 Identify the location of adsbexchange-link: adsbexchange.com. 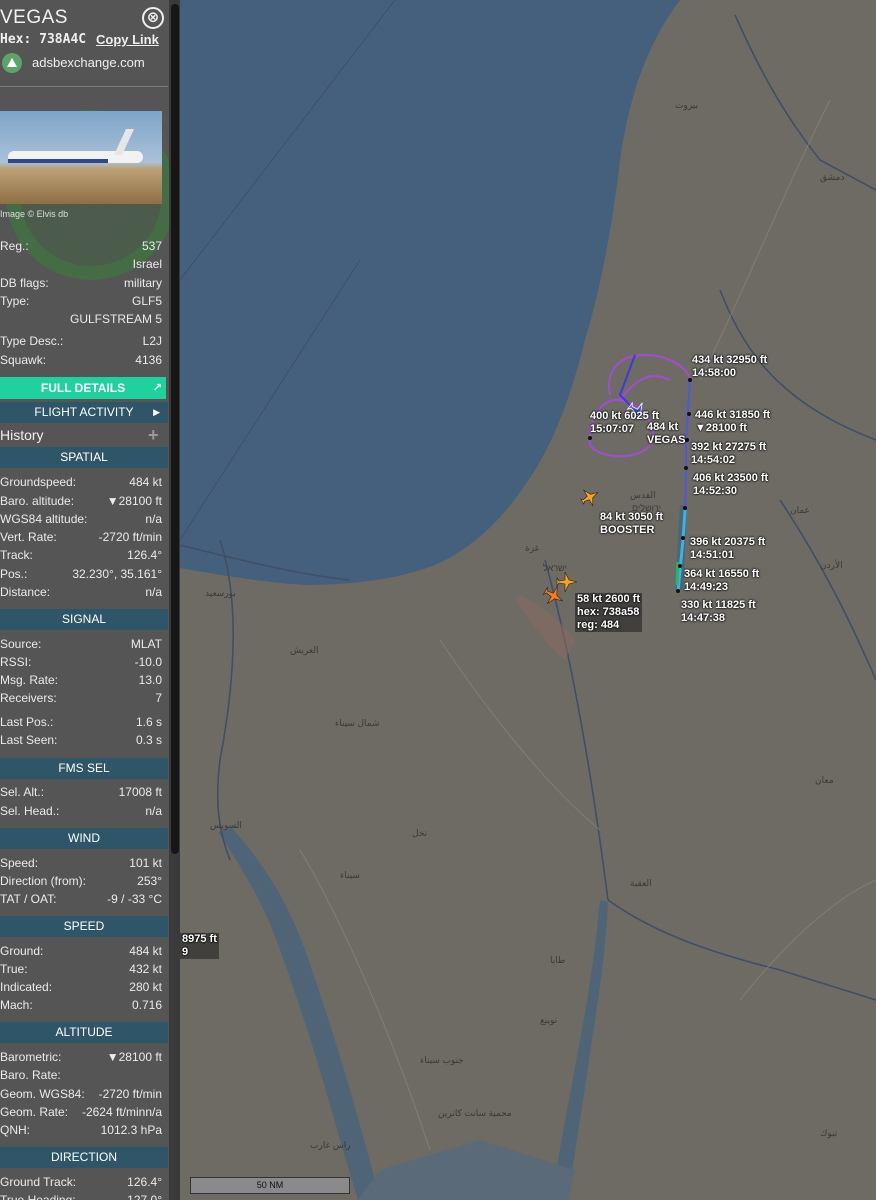
(88, 62).